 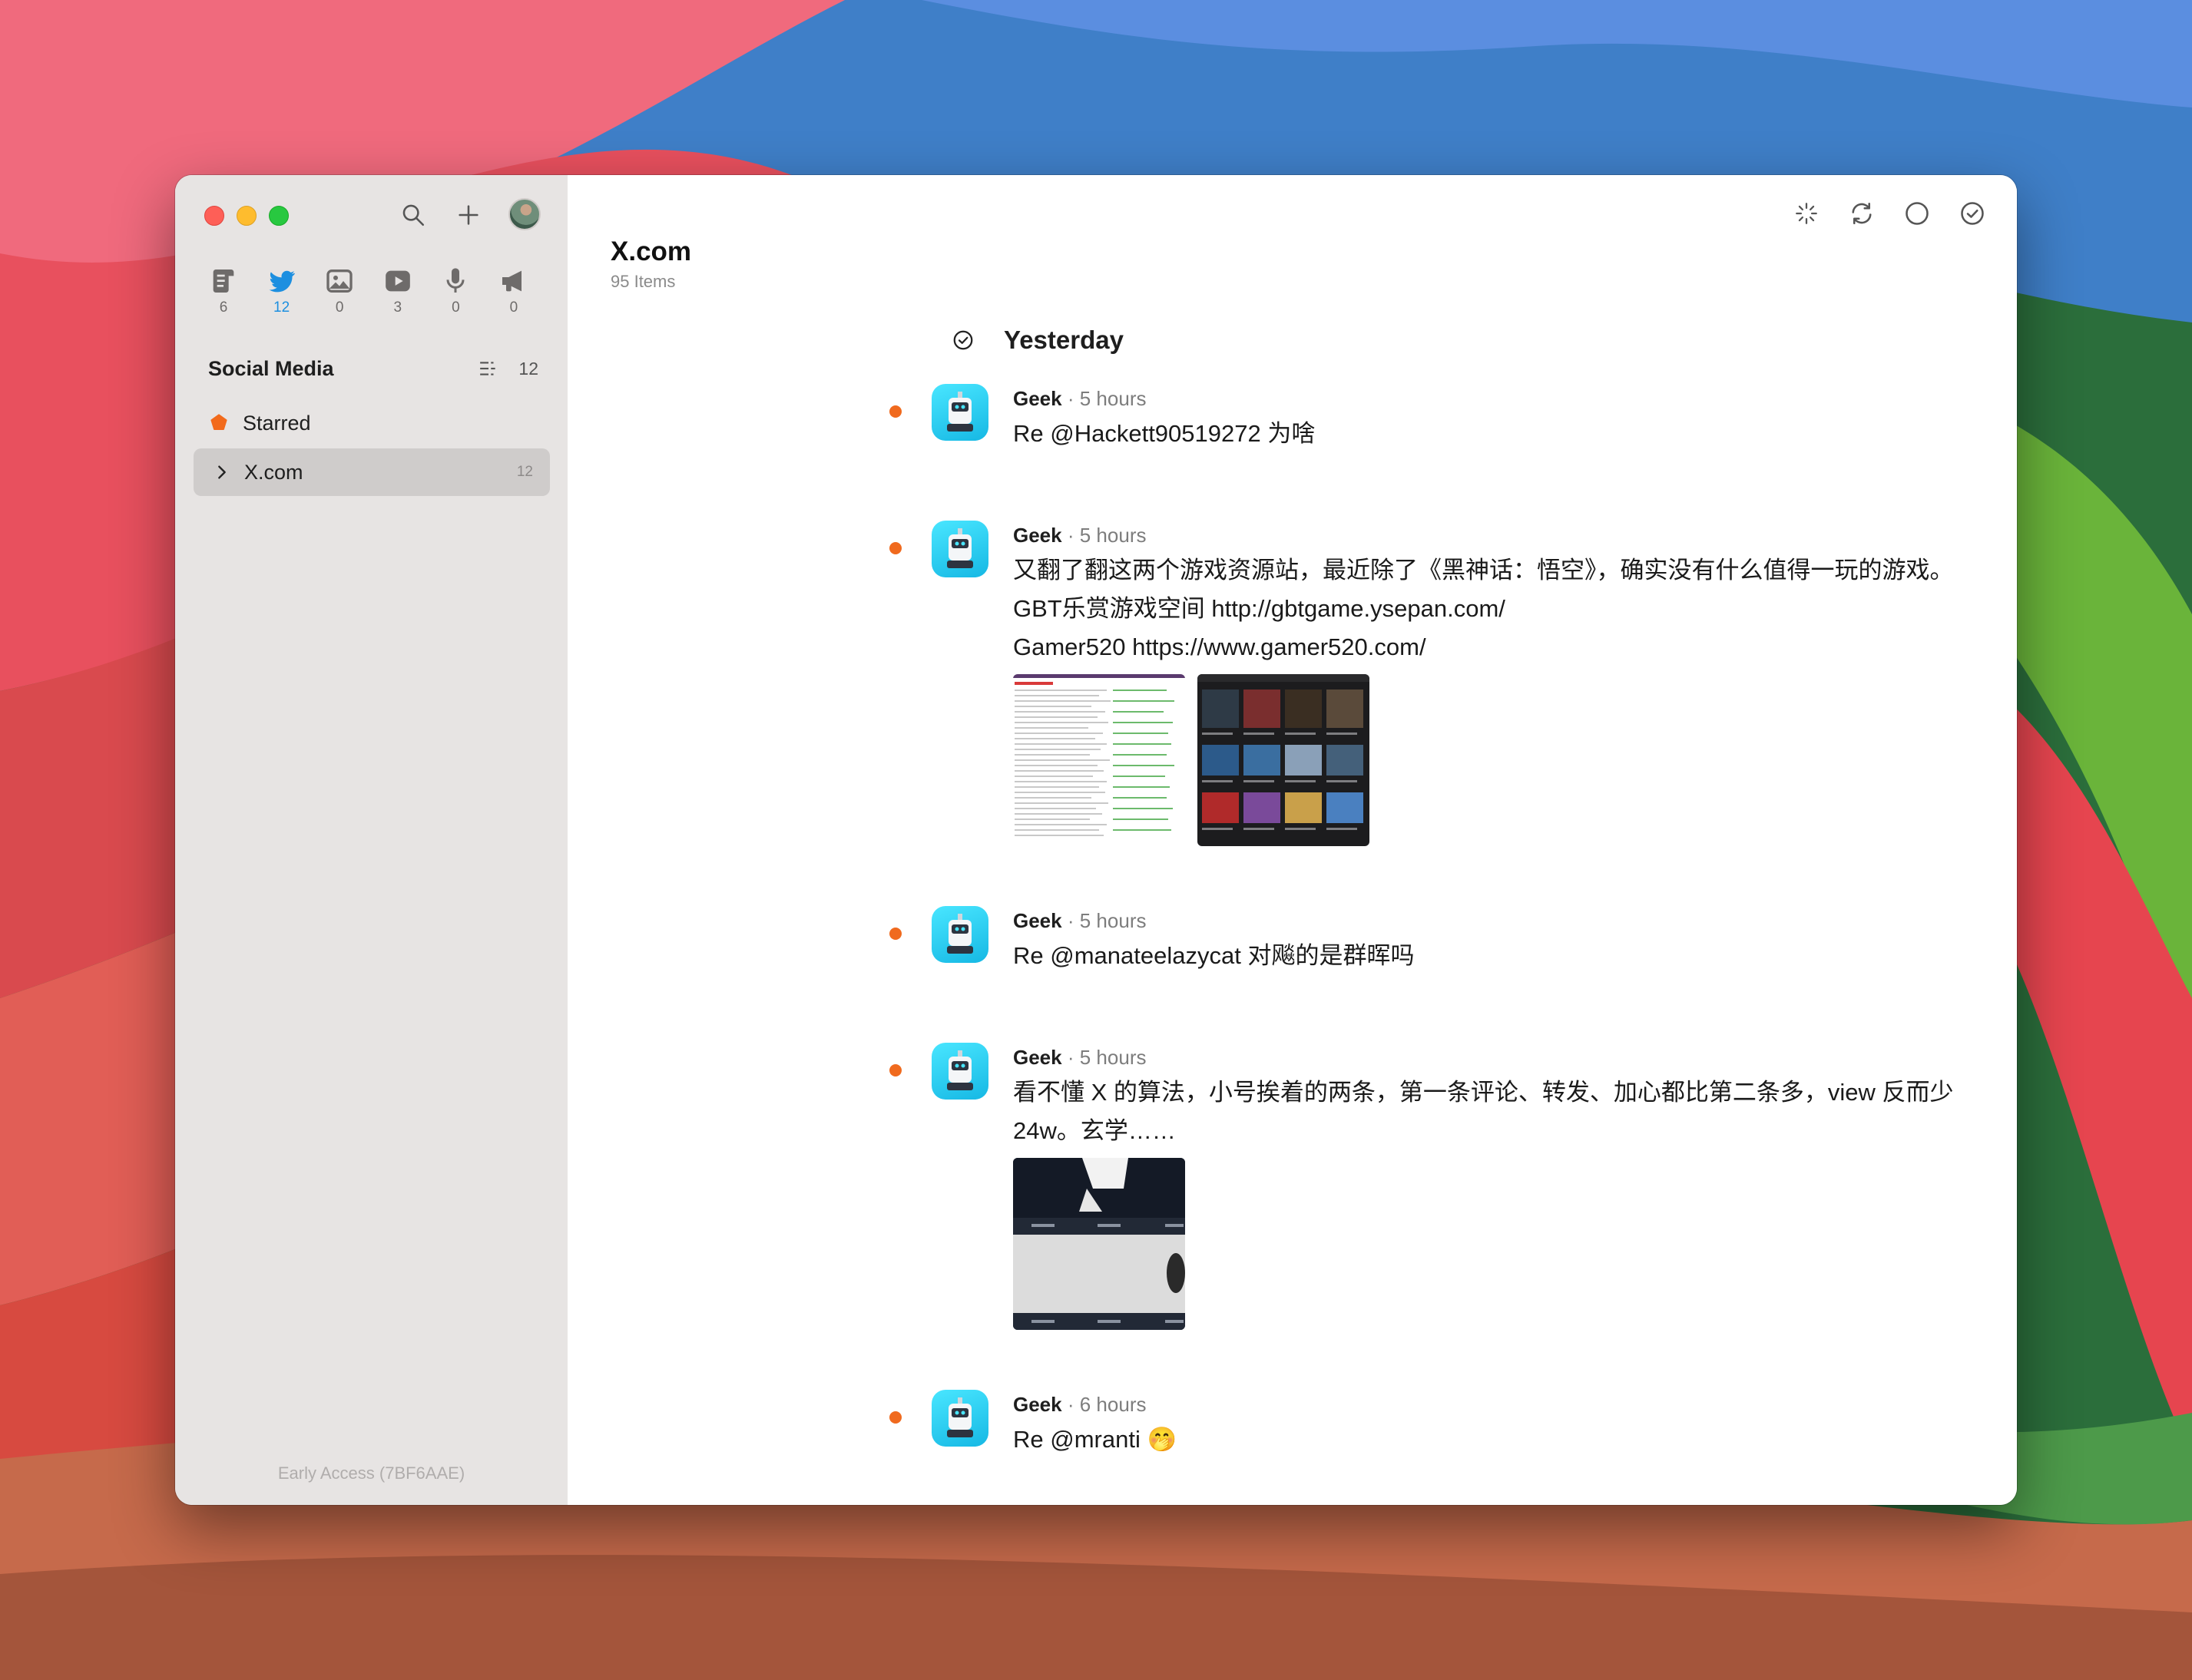 I want to click on sidebar-item-label: Starred, so click(x=277, y=423).